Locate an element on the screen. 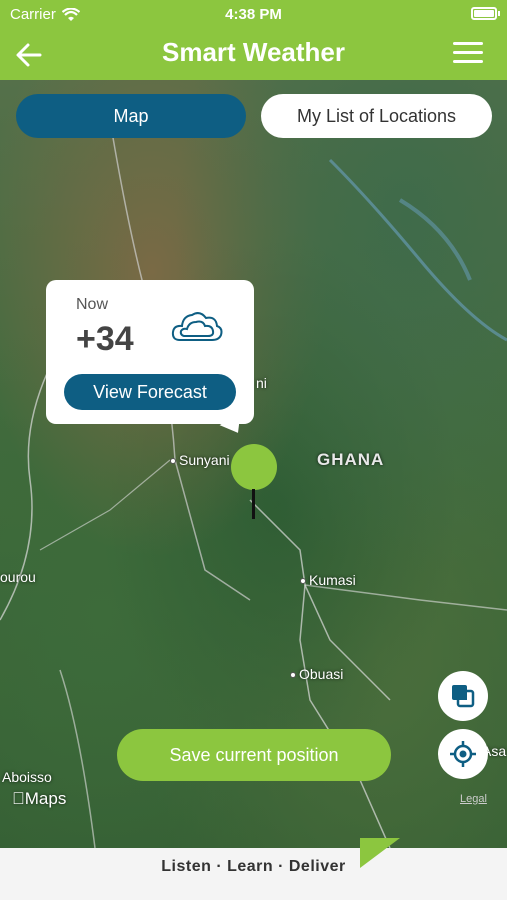 Image resolution: width=507 pixels, height=900 pixels. city-label: Obuasi is located at coordinates (316, 674).